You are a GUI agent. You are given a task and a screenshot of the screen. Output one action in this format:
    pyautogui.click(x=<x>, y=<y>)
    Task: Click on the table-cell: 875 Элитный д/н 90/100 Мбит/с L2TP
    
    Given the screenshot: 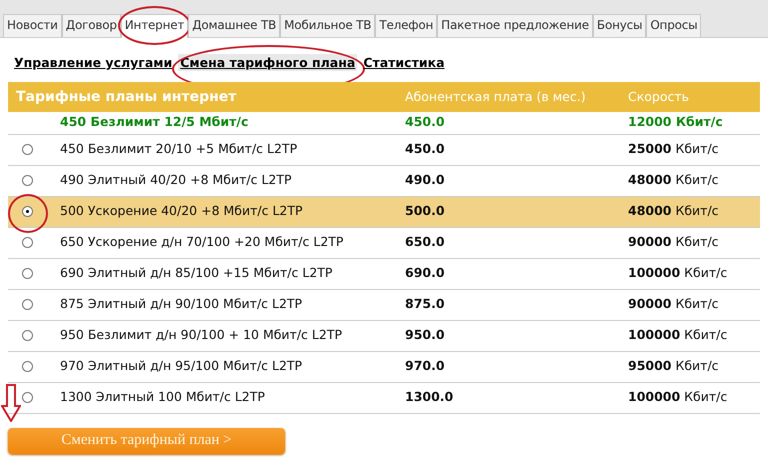 What is the action you would take?
    pyautogui.click(x=232, y=304)
    